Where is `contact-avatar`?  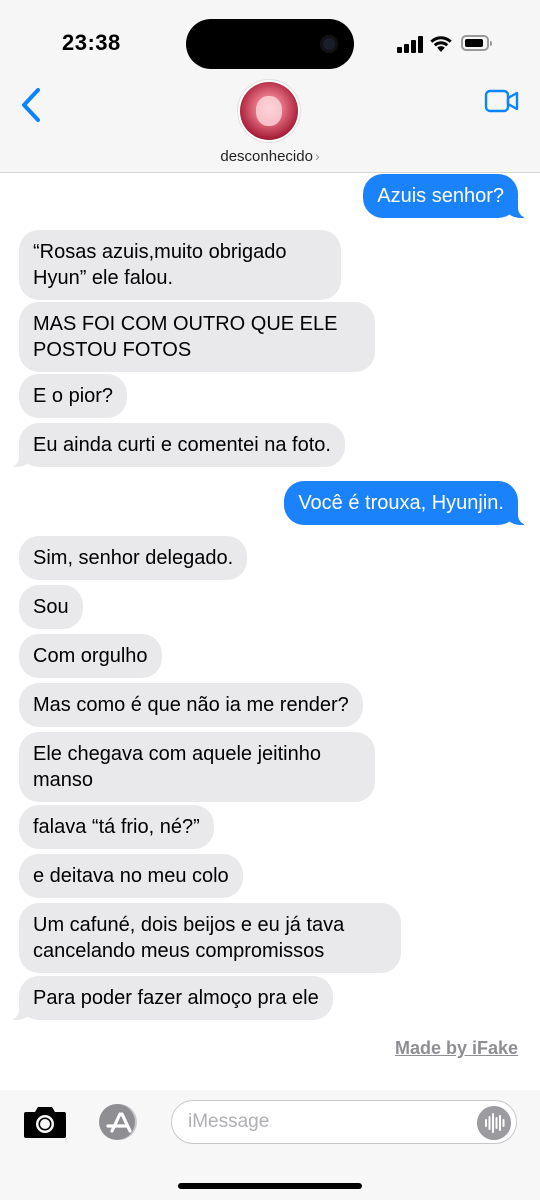
contact-avatar is located at coordinates (269, 111).